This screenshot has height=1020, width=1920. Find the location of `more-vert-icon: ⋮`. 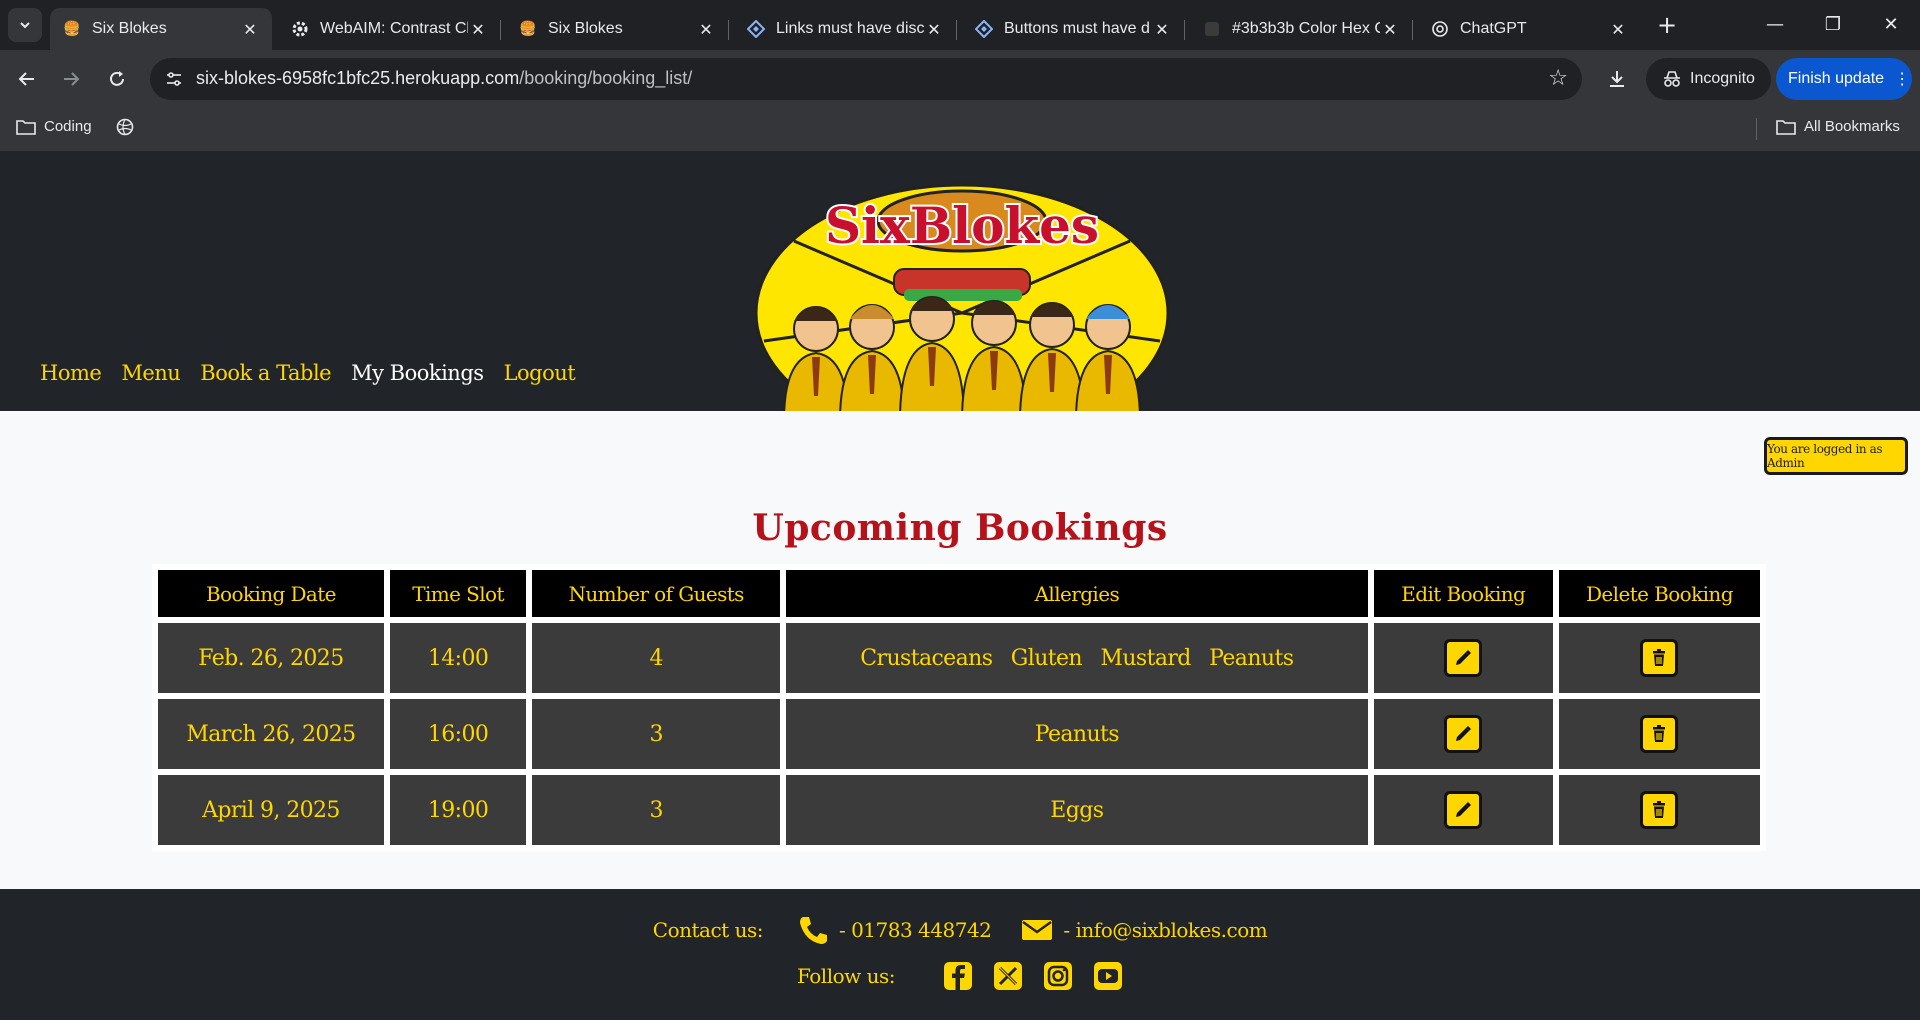

more-vert-icon: ⋮ is located at coordinates (1902, 79).